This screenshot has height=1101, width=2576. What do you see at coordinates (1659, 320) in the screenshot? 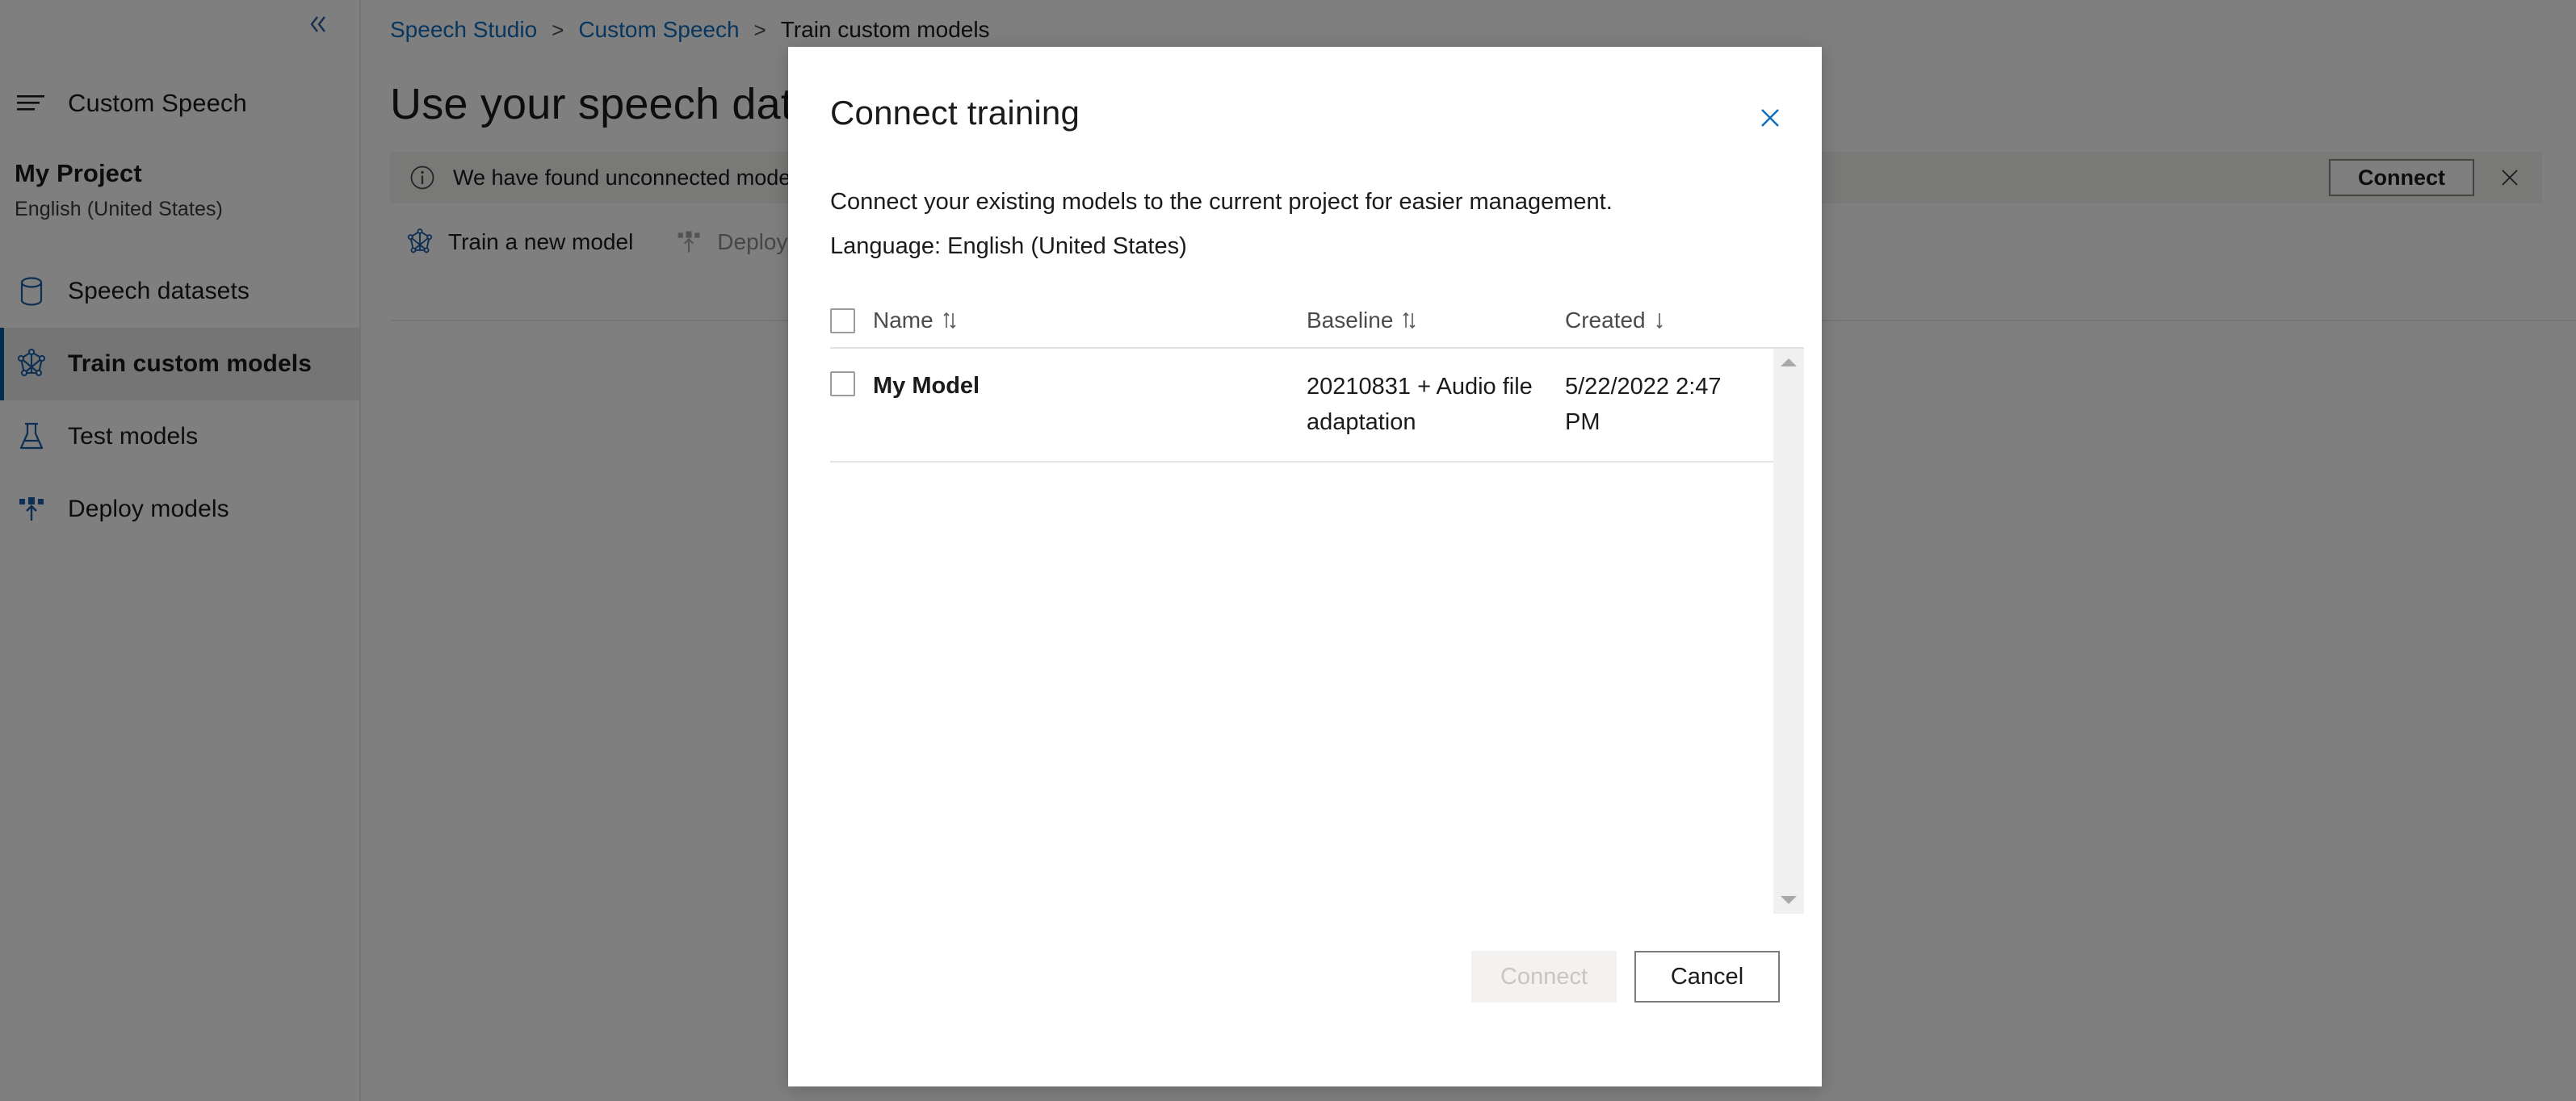
I see `sort-desc-icon` at bounding box center [1659, 320].